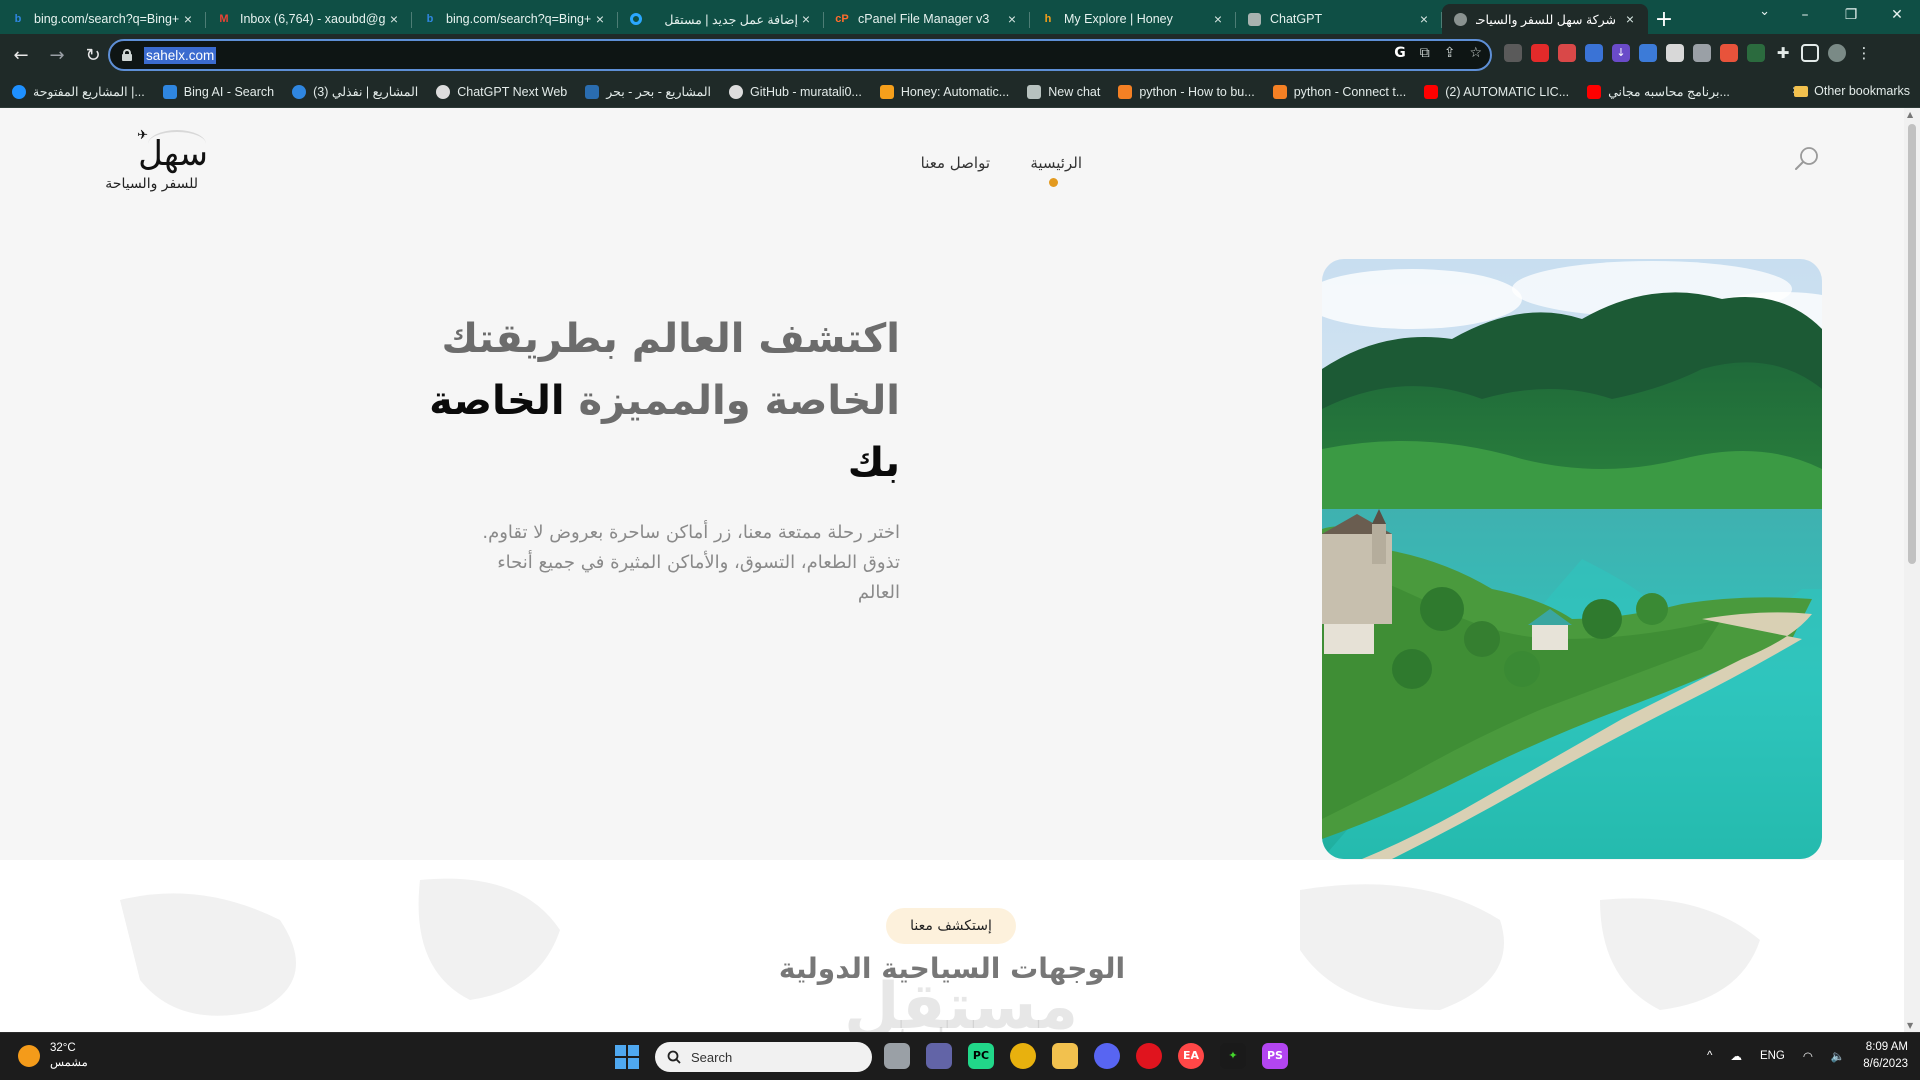  I want to click on avatar, so click(1837, 53).